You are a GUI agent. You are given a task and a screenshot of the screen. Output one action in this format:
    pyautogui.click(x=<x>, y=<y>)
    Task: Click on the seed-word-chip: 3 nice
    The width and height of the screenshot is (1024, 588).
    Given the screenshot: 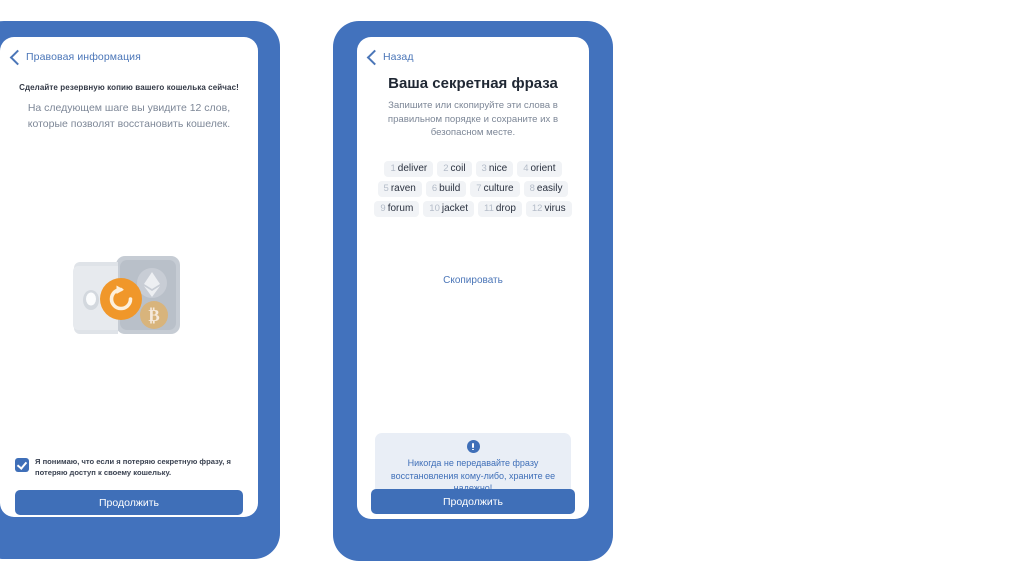 What is the action you would take?
    pyautogui.click(x=494, y=169)
    